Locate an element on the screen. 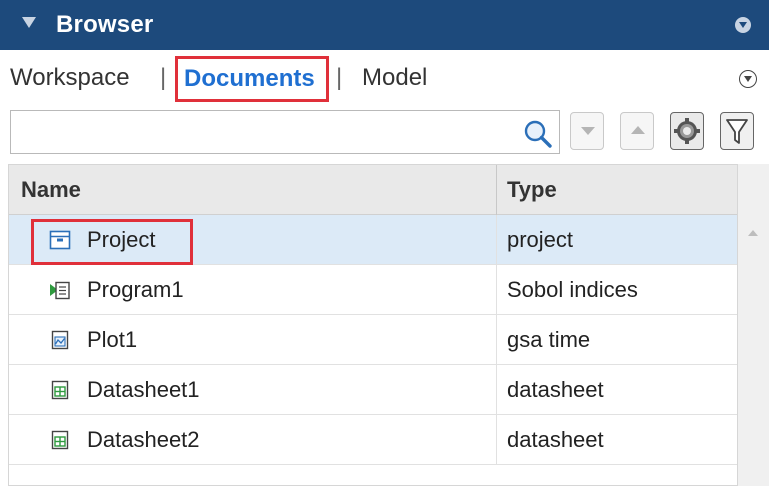 The width and height of the screenshot is (769, 486). table-header: Name Type is located at coordinates (373, 190).